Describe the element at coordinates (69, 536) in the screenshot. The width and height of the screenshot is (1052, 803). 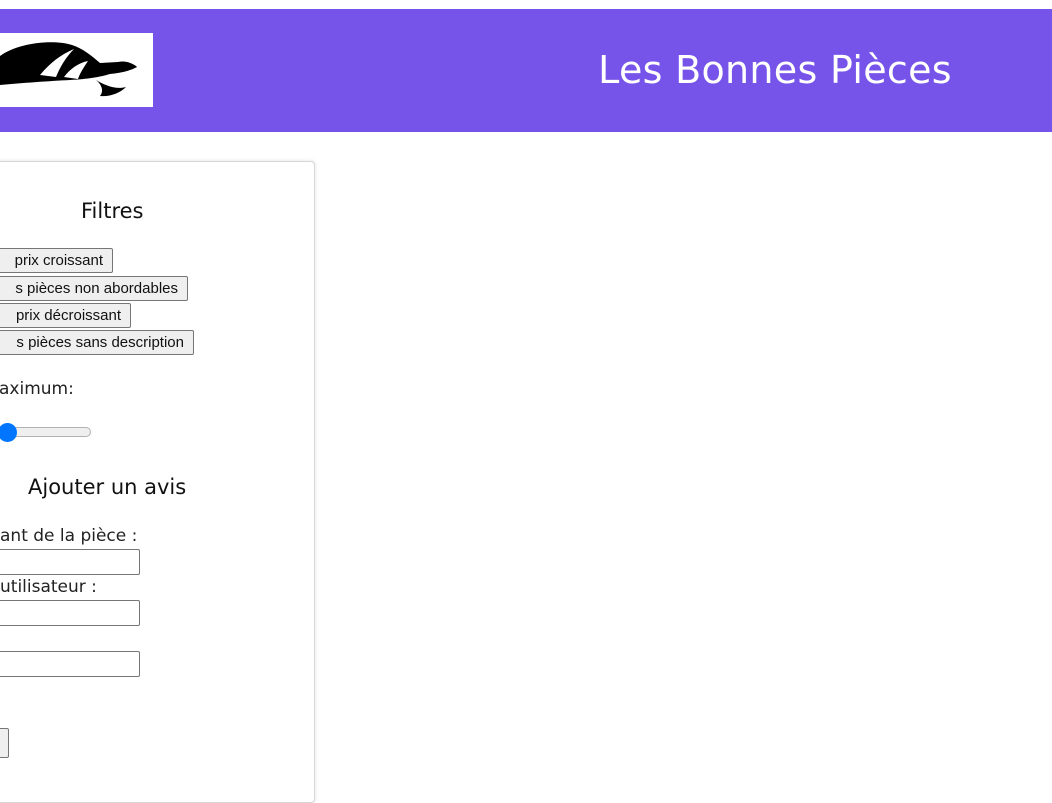
I see `piece-id-label: ant de la pièce :` at that location.